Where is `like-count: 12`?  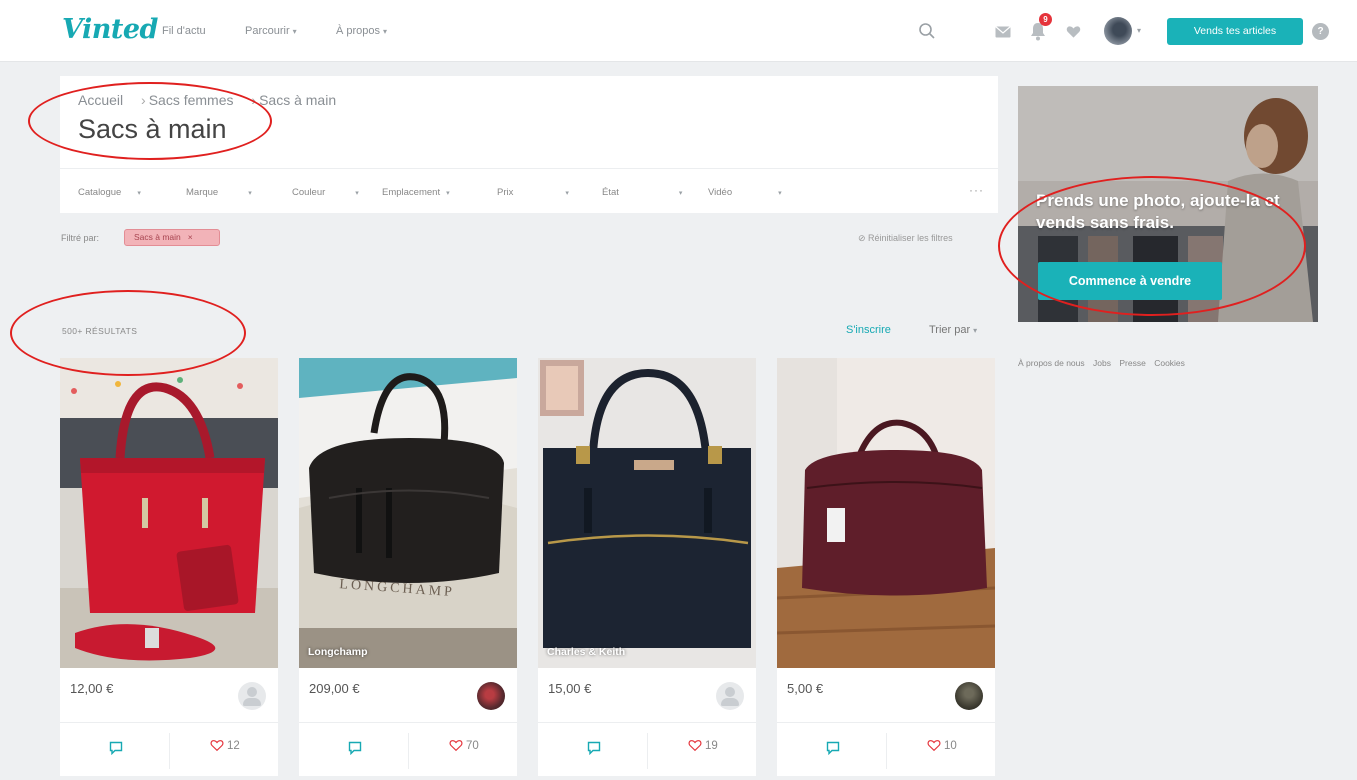
like-count: 12 is located at coordinates (233, 745).